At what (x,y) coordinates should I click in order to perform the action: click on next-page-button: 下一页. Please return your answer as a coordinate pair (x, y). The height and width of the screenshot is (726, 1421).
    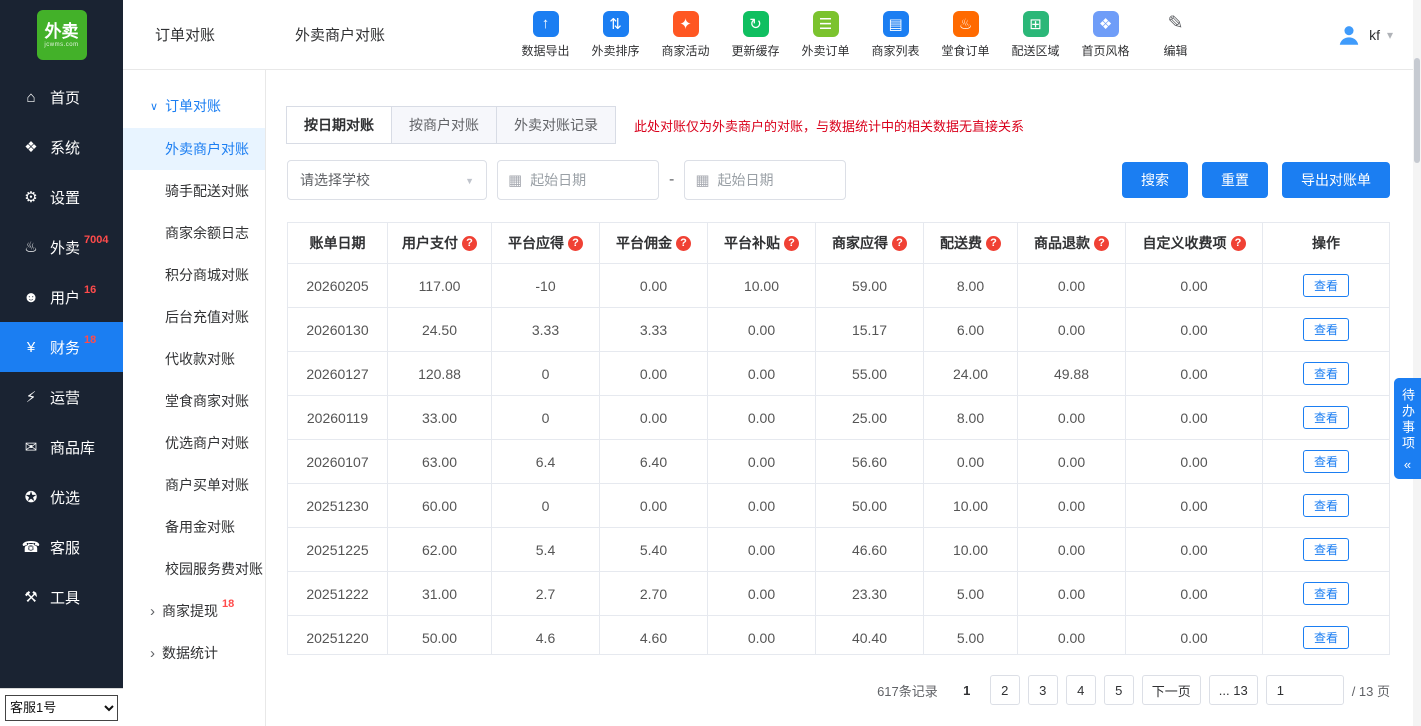
    Looking at the image, I should click on (1171, 690).